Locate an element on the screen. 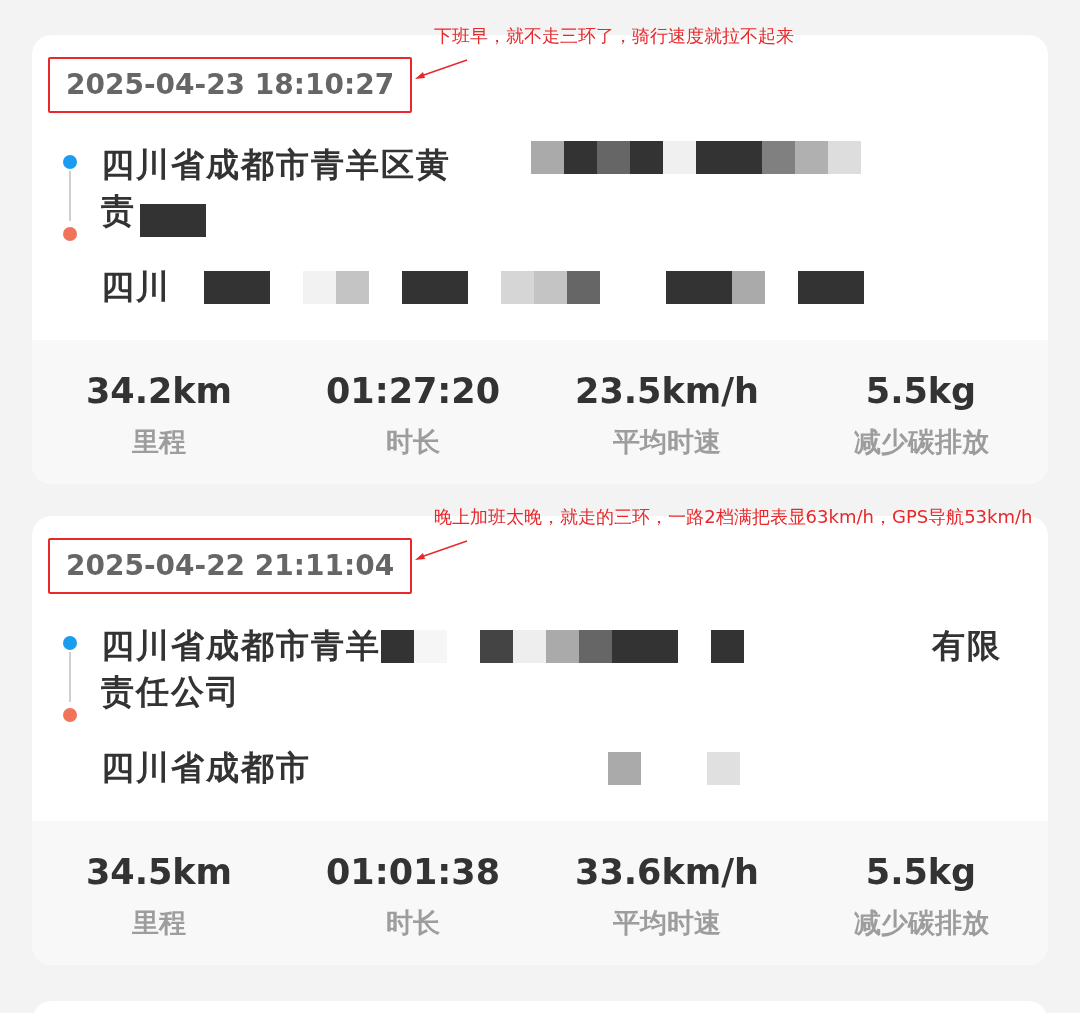  address-text: 有限 is located at coordinates (967, 646).